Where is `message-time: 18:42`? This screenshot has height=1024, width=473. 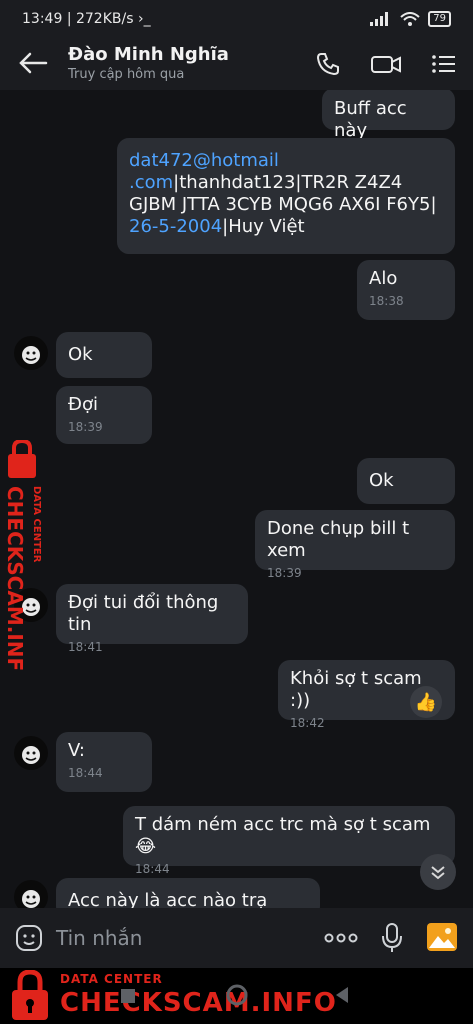
message-time: 18:42 is located at coordinates (307, 723).